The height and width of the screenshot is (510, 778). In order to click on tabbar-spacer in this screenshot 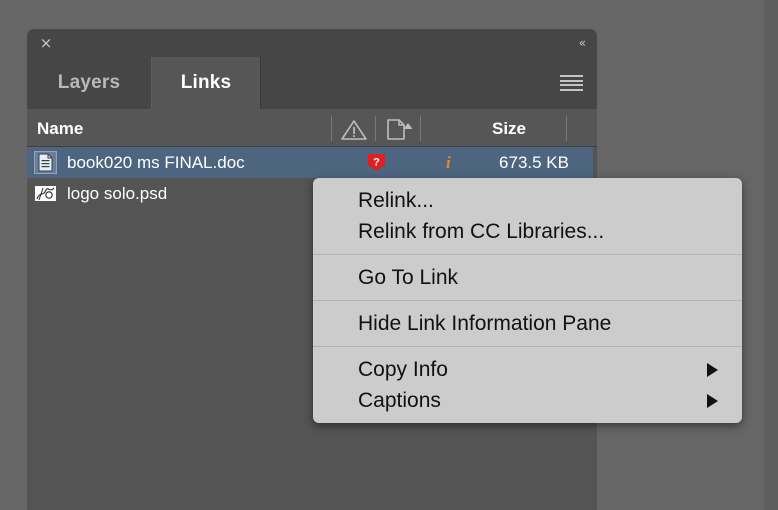, I will do `click(429, 83)`.